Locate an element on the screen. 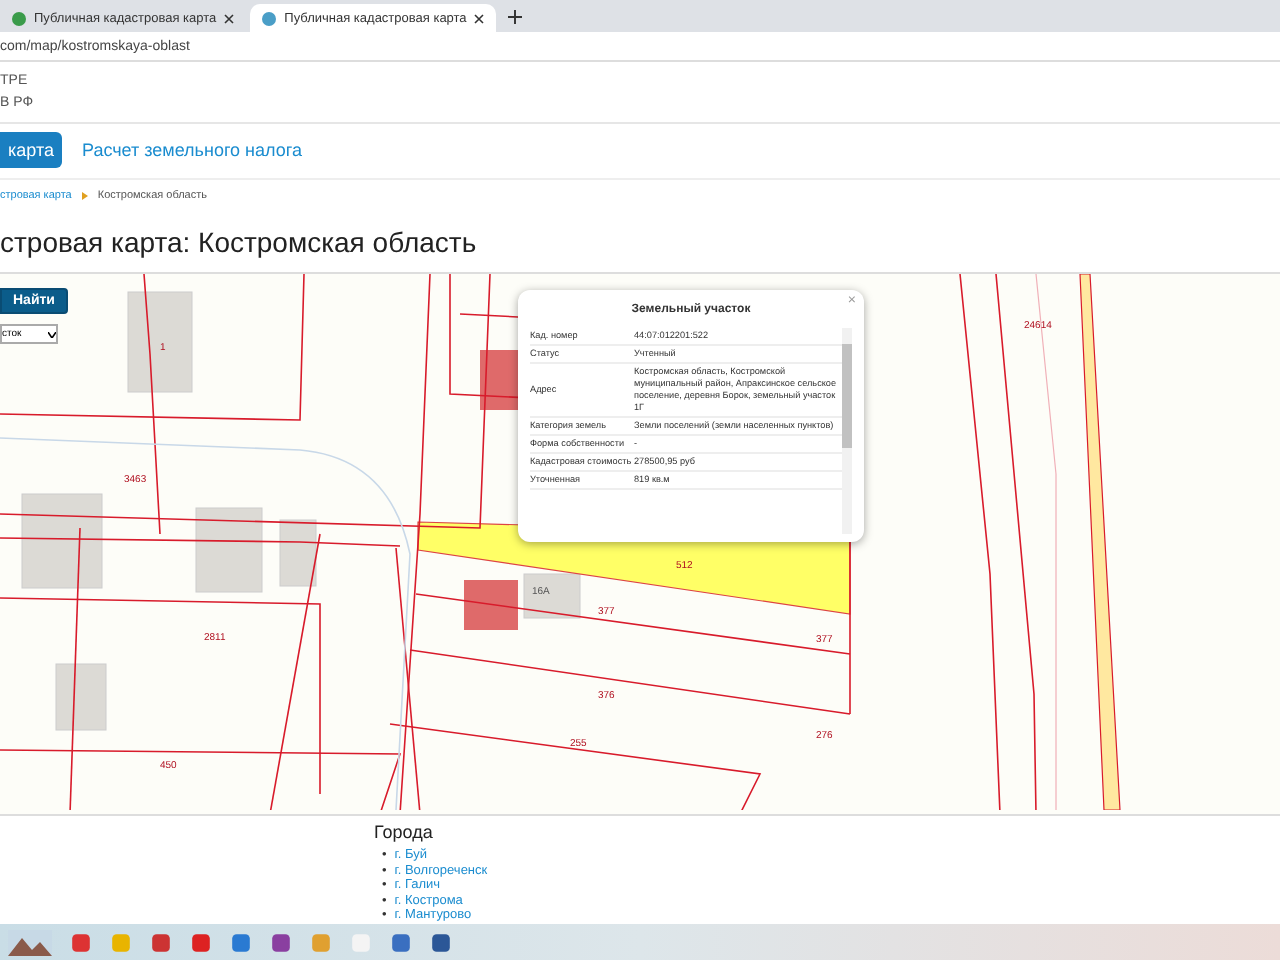 The image size is (1280, 960). nav-link: карта is located at coordinates (31, 150).